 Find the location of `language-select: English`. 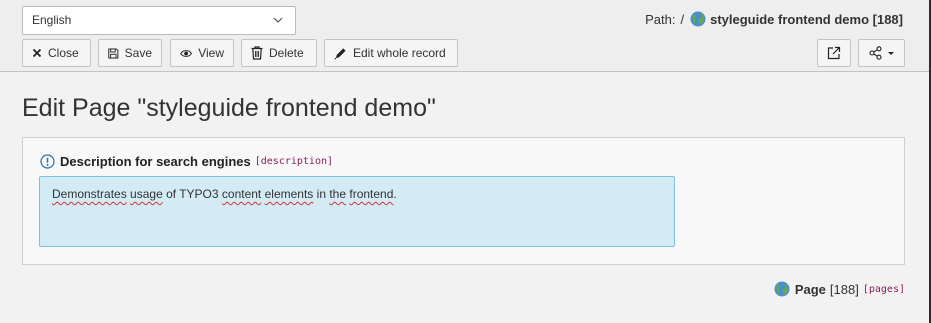

language-select: English is located at coordinates (159, 20).